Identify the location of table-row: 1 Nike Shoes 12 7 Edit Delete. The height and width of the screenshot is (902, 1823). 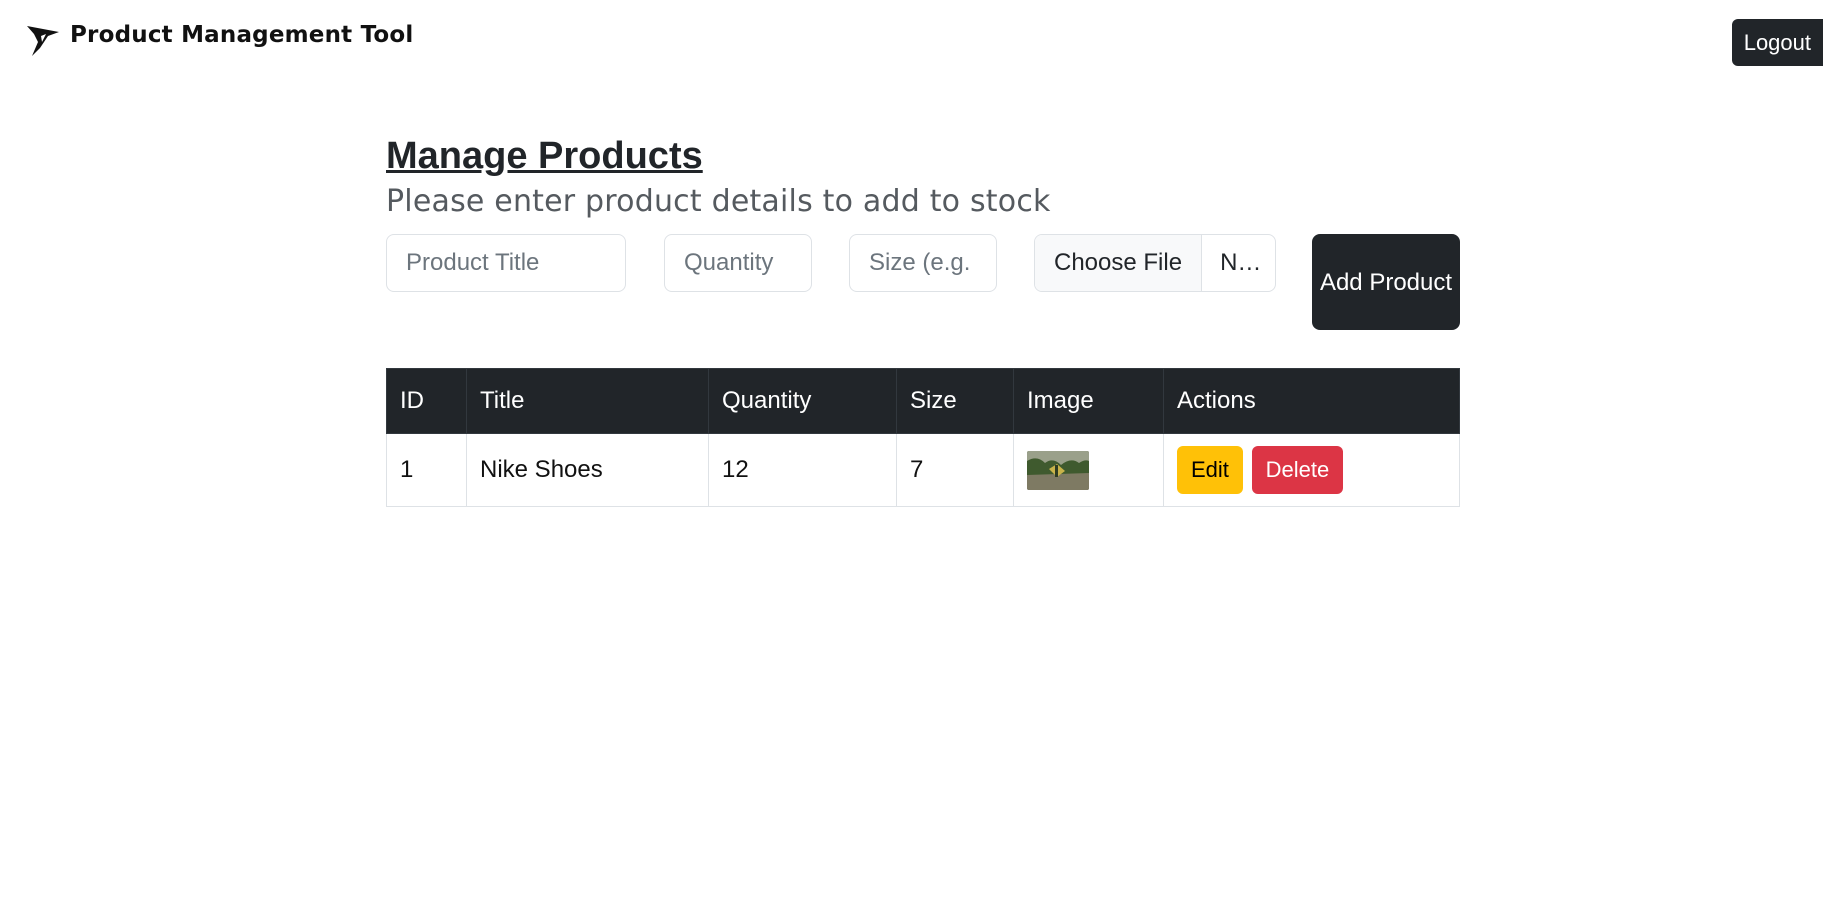
(923, 470).